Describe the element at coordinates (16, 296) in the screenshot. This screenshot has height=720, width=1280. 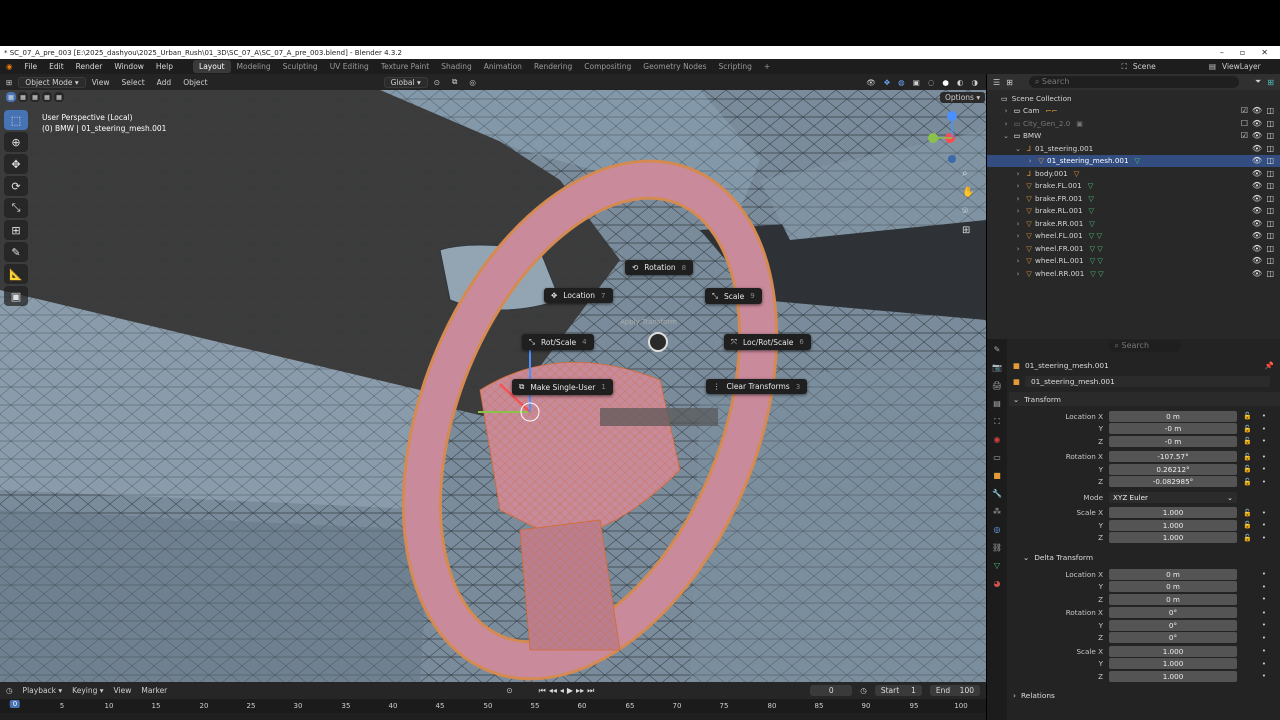
I see `add-cube-icon: ▣` at that location.